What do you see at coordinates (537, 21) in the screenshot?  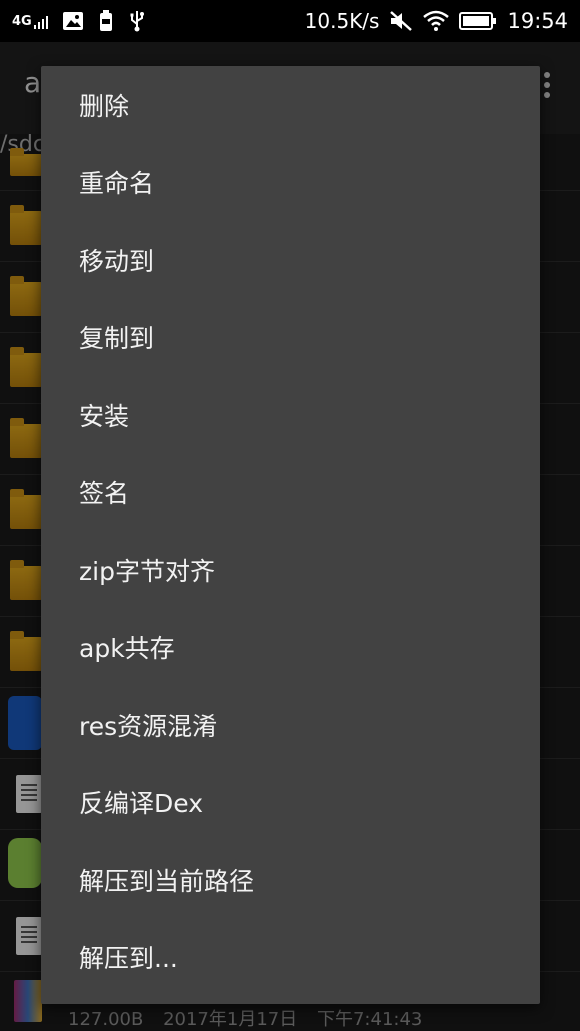 I see `clock: 19:54` at bounding box center [537, 21].